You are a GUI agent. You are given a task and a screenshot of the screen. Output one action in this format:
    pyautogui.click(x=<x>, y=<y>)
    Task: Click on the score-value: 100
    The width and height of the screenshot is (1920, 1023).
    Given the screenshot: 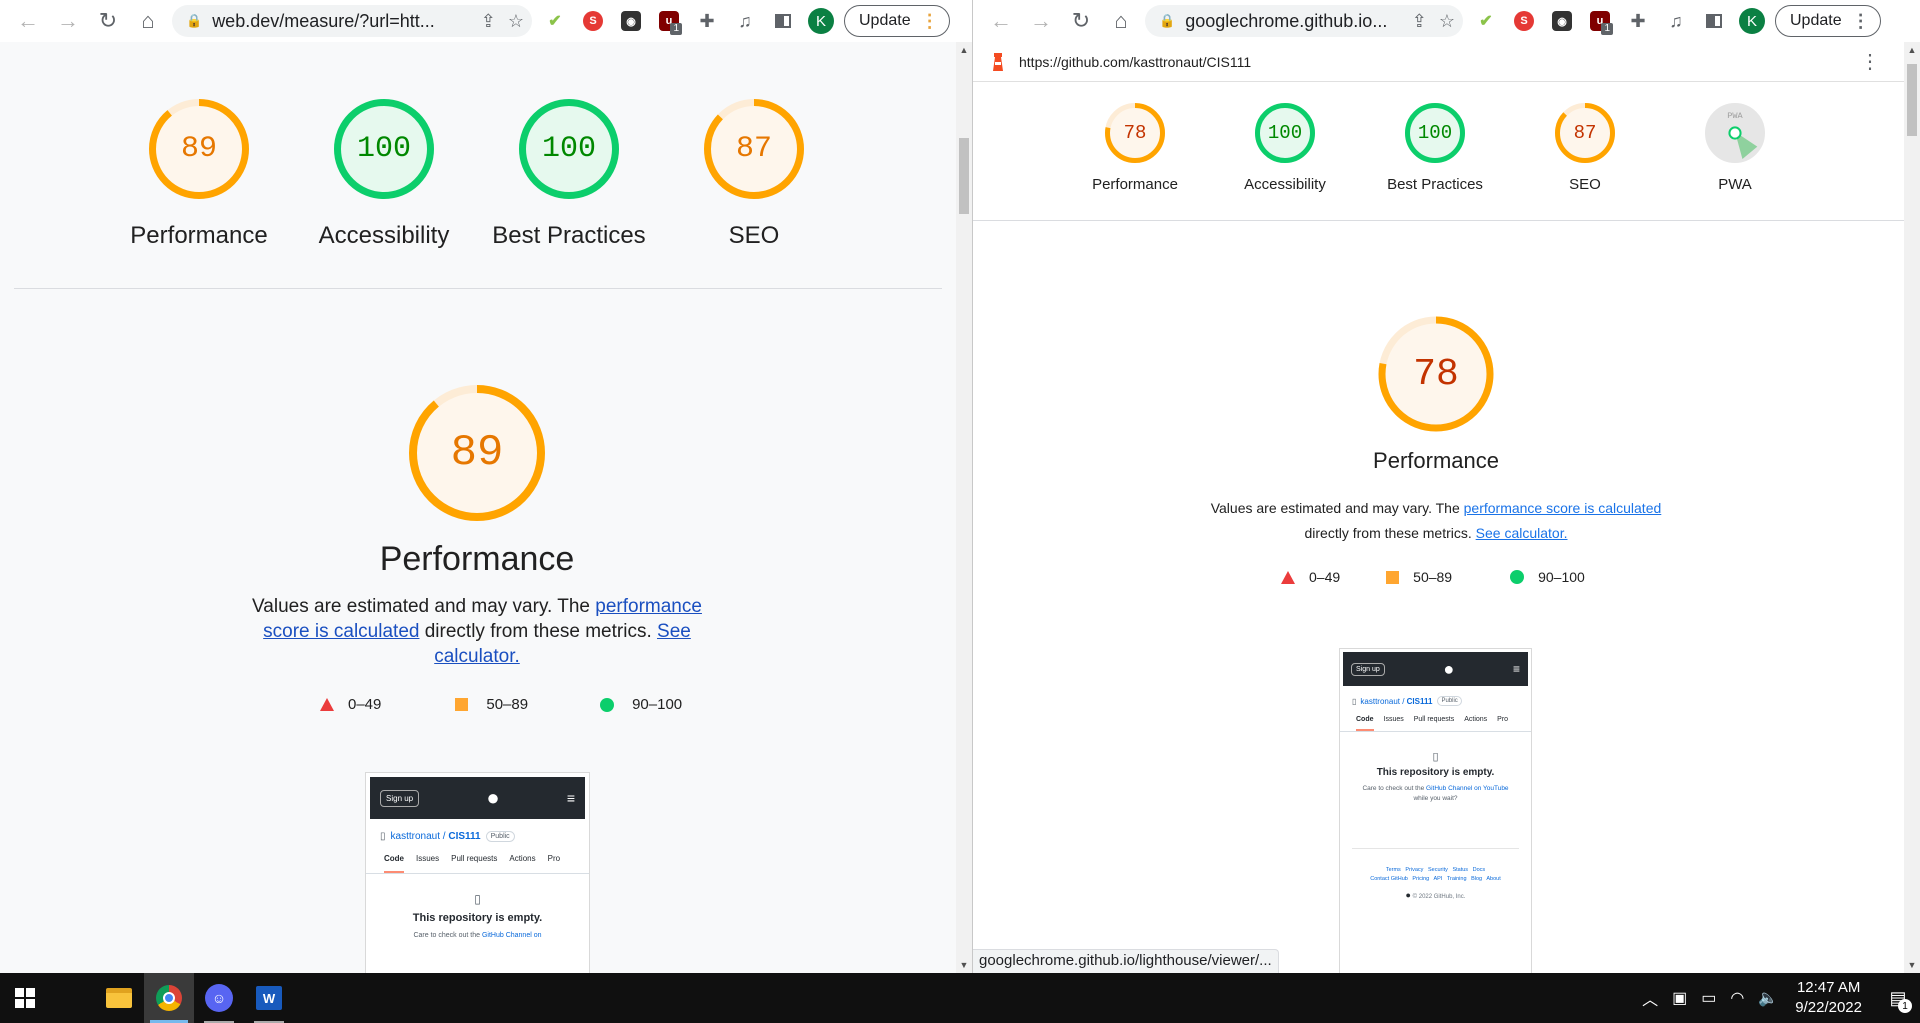 What is the action you would take?
    pyautogui.click(x=383, y=149)
    